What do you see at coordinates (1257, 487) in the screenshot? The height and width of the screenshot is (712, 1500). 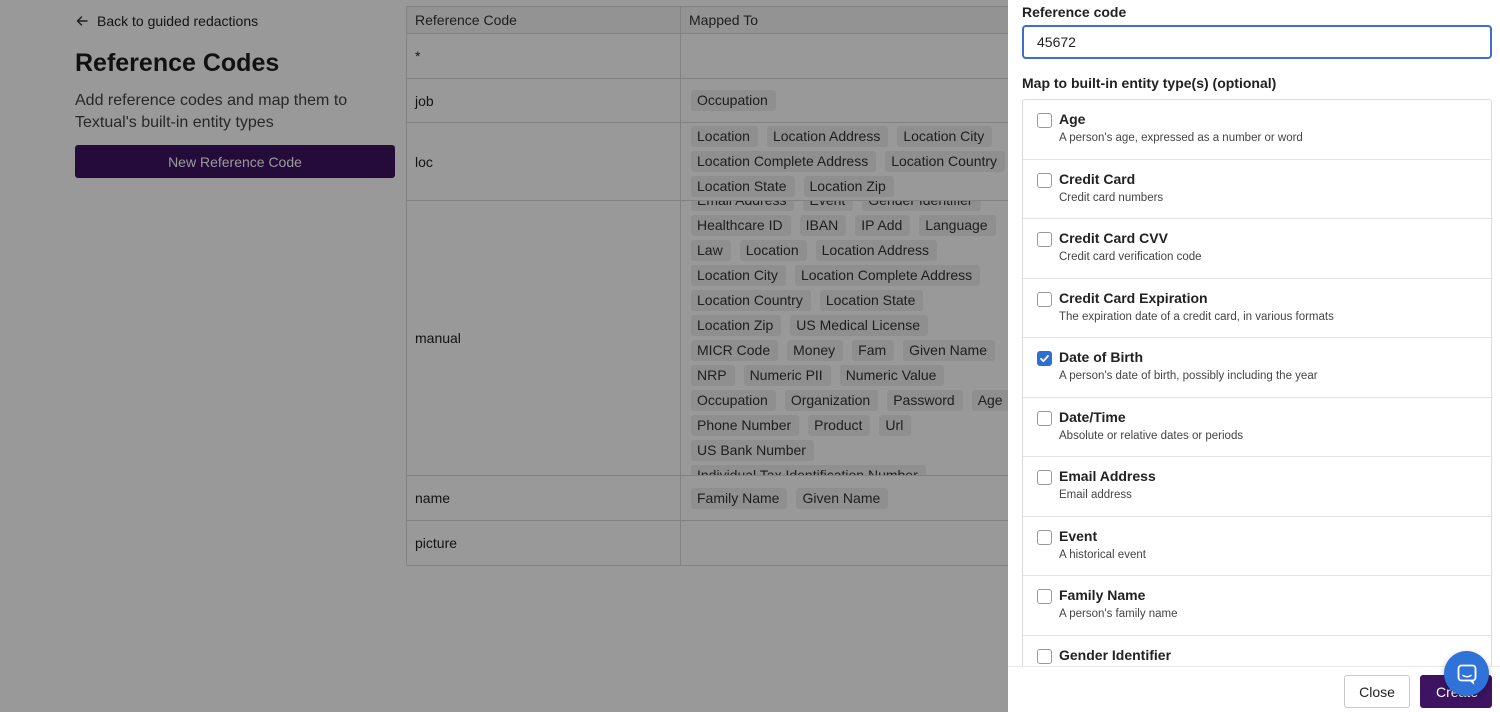 I see `entity-type-option: Email Address Email address` at bounding box center [1257, 487].